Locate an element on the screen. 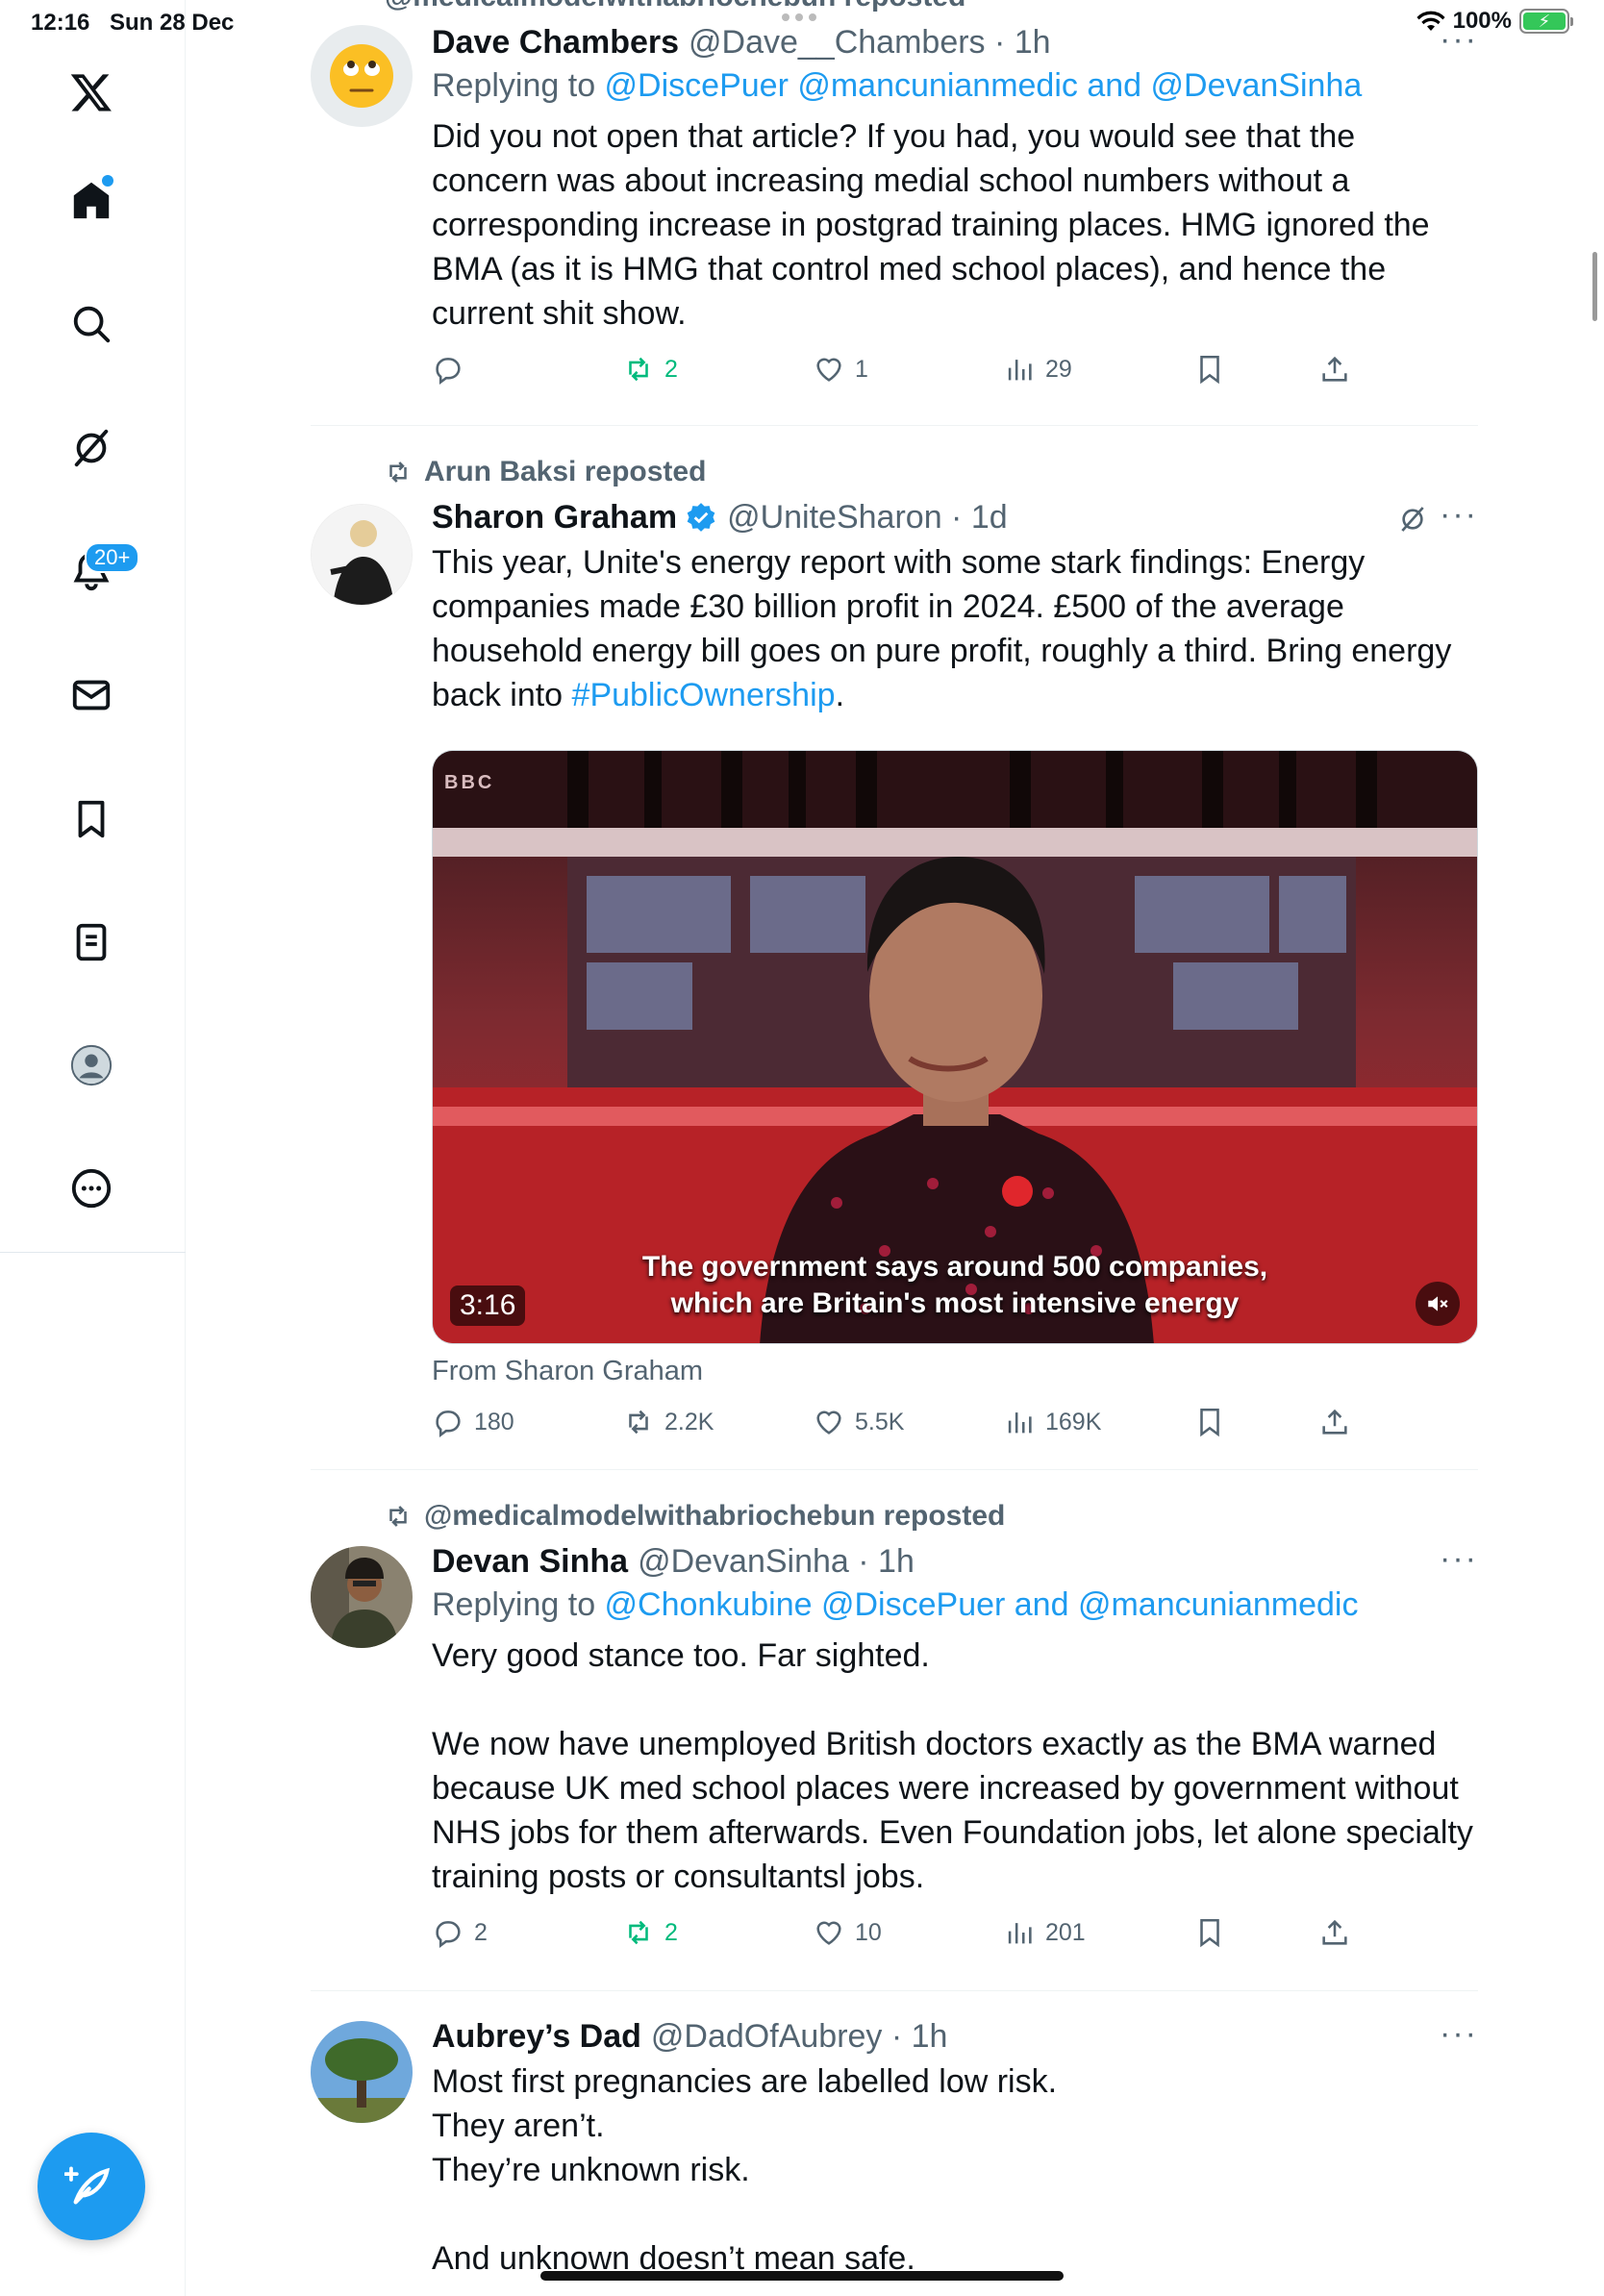 This screenshot has width=1604, height=2296. sharon-graham-photo is located at coordinates (362, 555).